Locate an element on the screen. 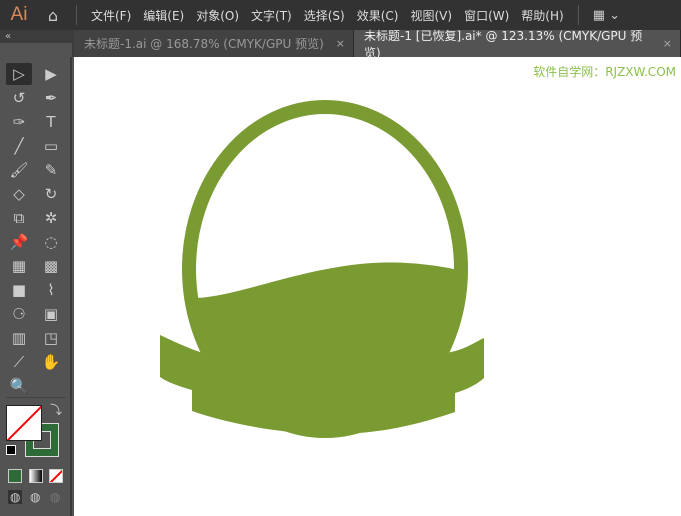 The height and width of the screenshot is (516, 681). color-mode-button is located at coordinates (15, 476).